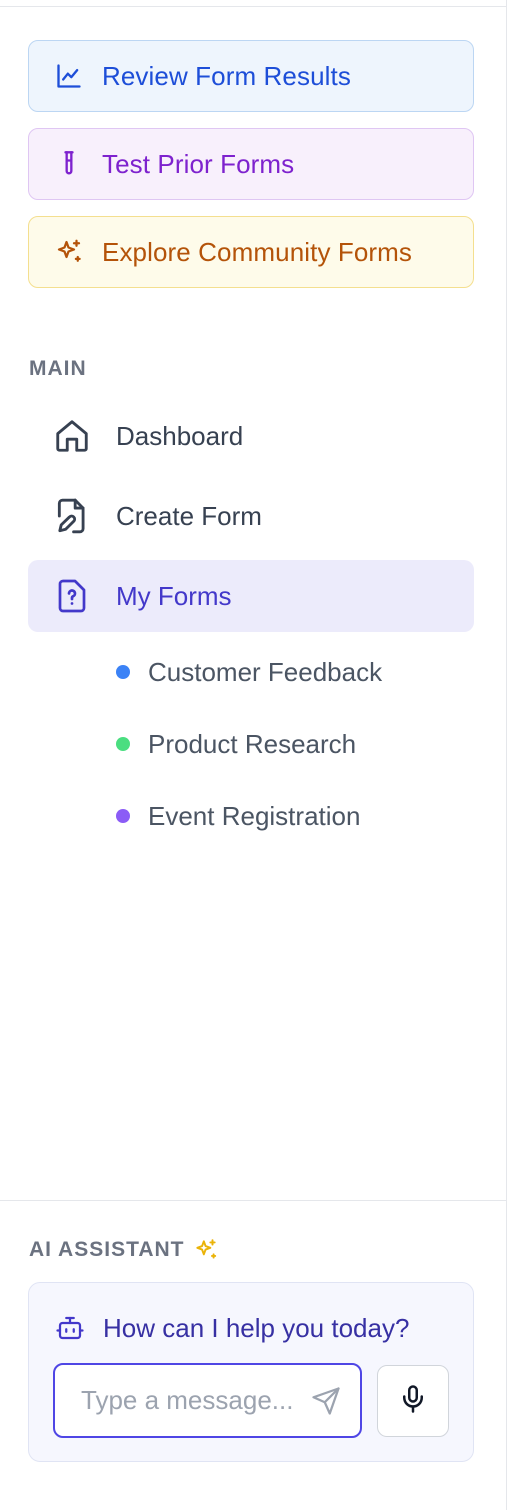 This screenshot has width=514, height=1510. What do you see at coordinates (72, 436) in the screenshot?
I see `home-icon` at bounding box center [72, 436].